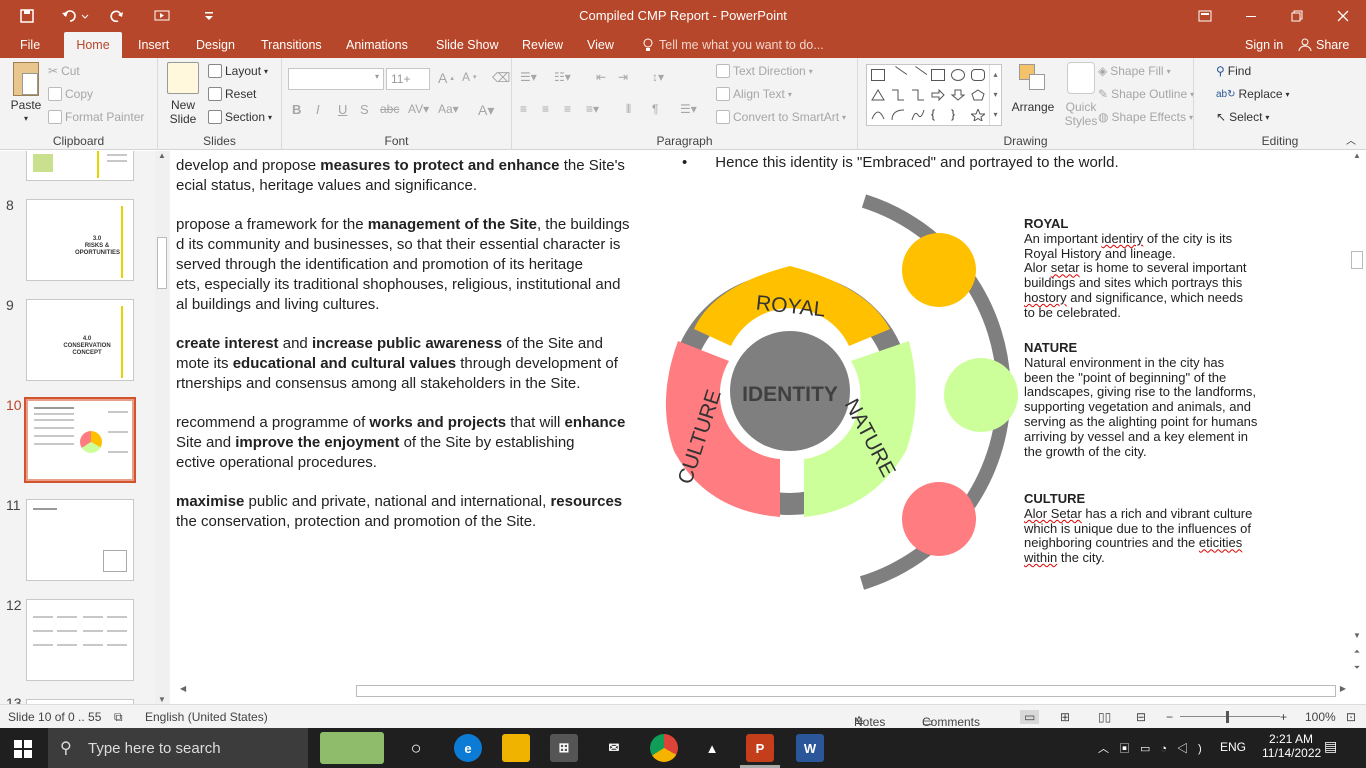  Describe the element at coordinates (418, 109) in the screenshot. I see `character-spacing-icon: AV▾` at that location.